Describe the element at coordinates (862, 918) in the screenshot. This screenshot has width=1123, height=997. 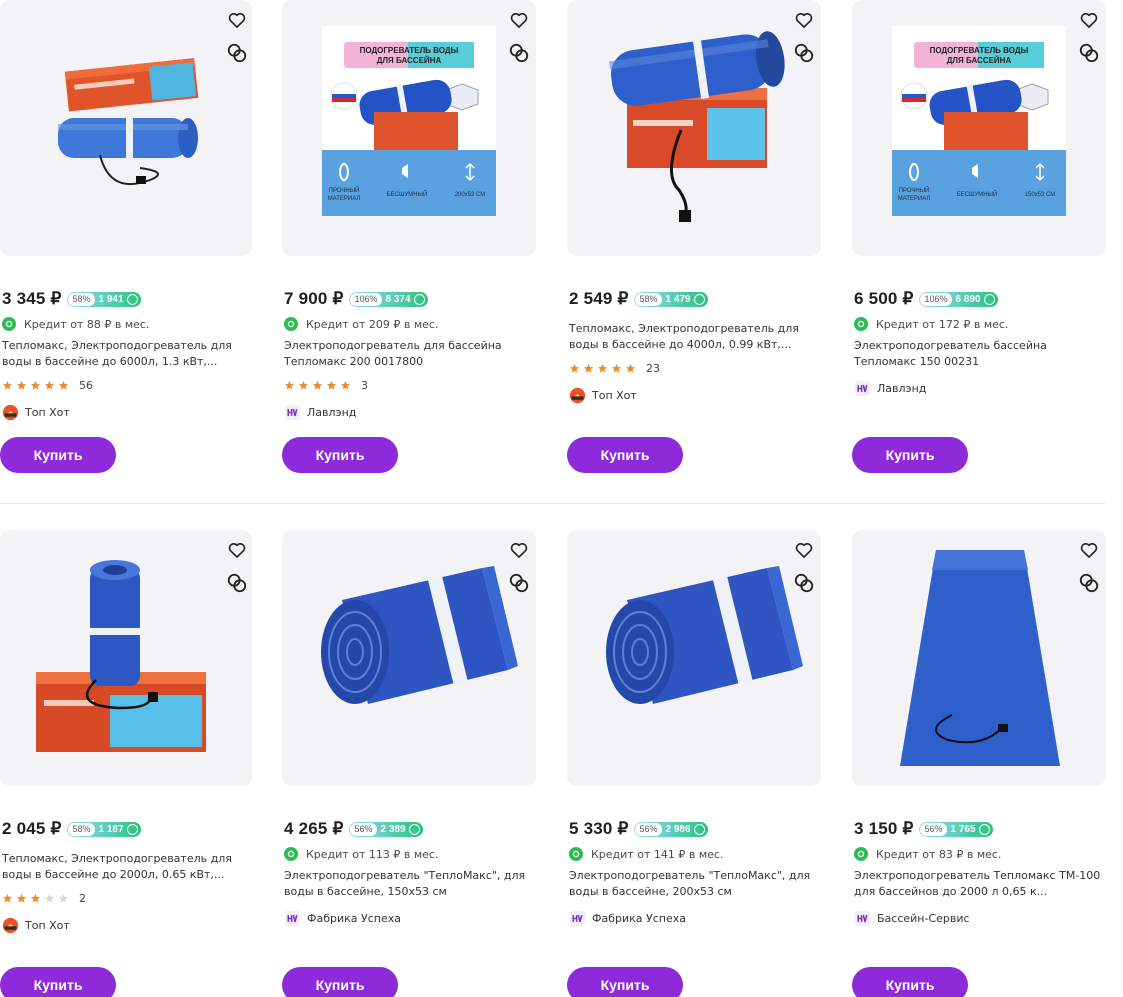
I see `basseyn-logo-icon` at that location.